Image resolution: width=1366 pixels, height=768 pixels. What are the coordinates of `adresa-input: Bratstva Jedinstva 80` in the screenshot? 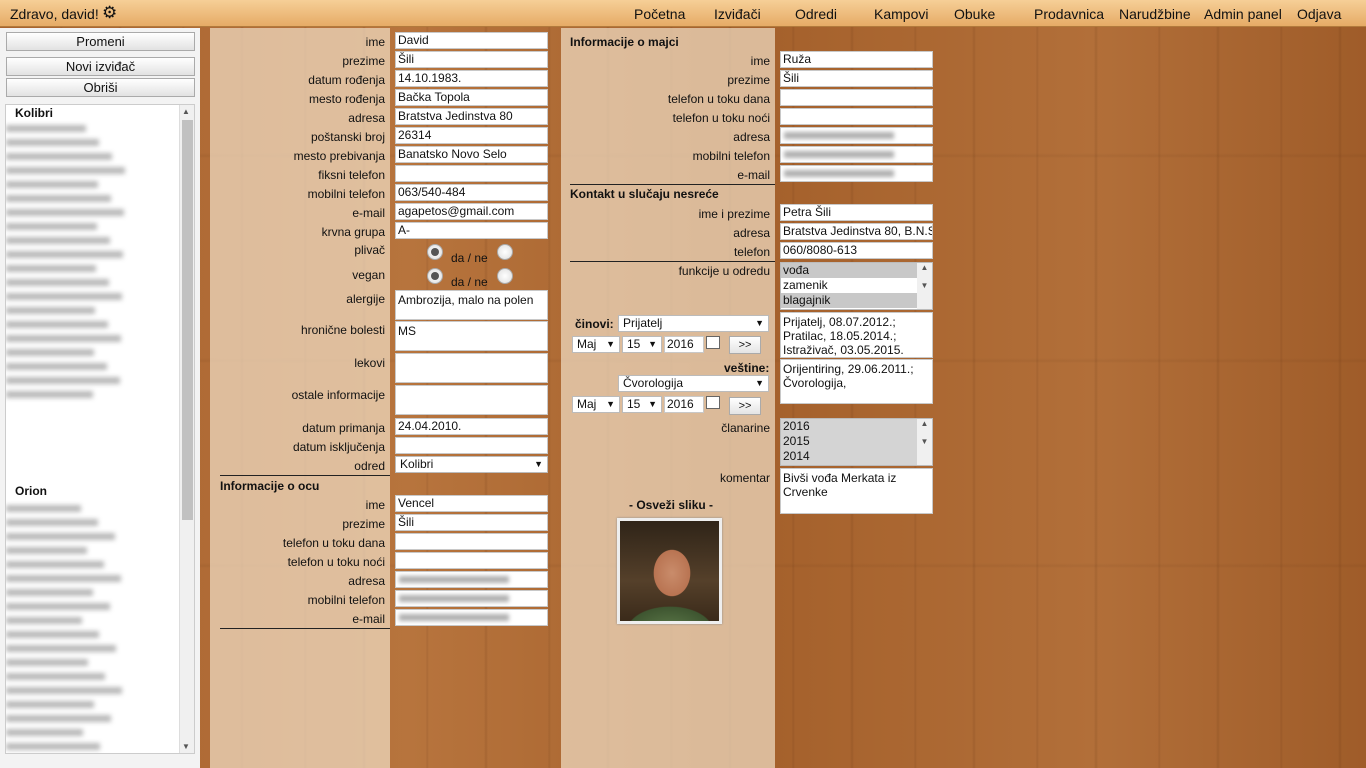 It's located at (471, 116).